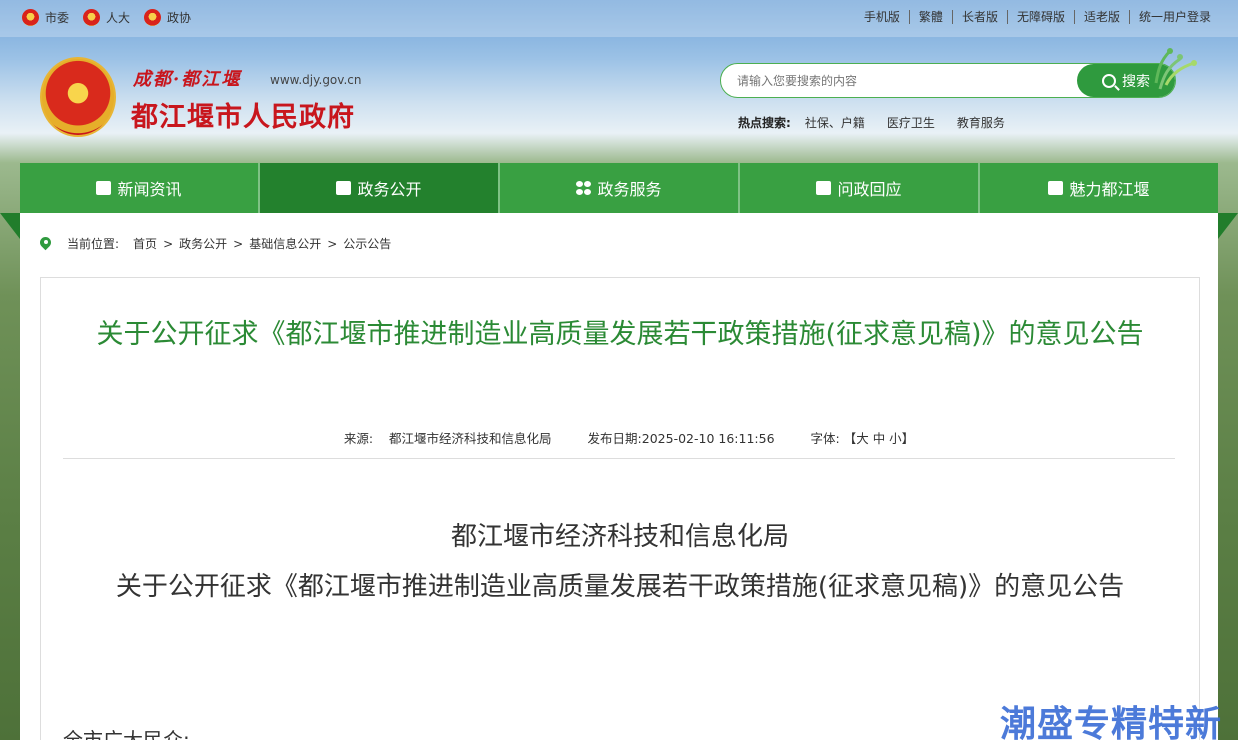  Describe the element at coordinates (979, 17) in the screenshot. I see `elder-version-link: 长者版` at that location.